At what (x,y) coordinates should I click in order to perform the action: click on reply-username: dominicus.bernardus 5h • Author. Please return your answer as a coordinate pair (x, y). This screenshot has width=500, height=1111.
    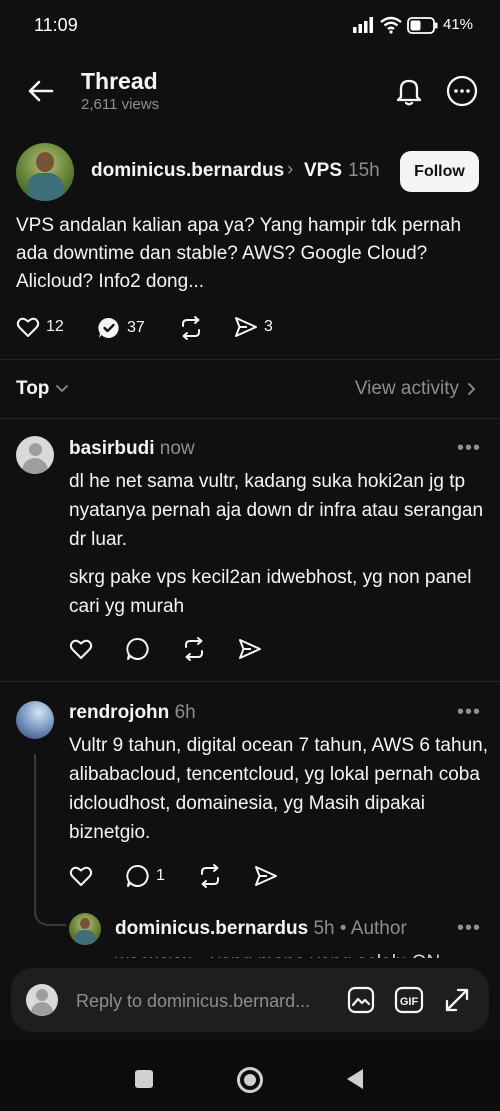
    Looking at the image, I should click on (261, 929).